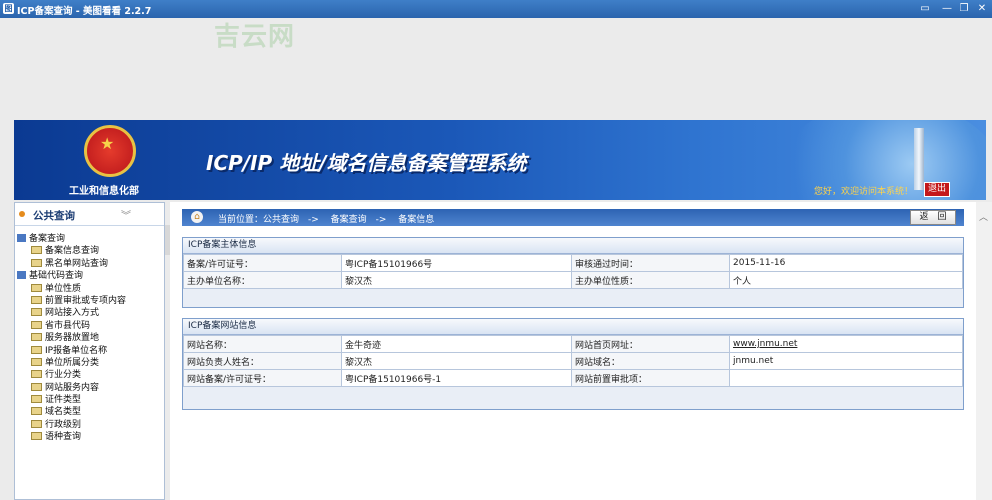  What do you see at coordinates (573, 217) in the screenshot?
I see `breadcrumb: ⌂ 当前位置：公共查询 -> 备案查询 -> 备案信息` at bounding box center [573, 217].